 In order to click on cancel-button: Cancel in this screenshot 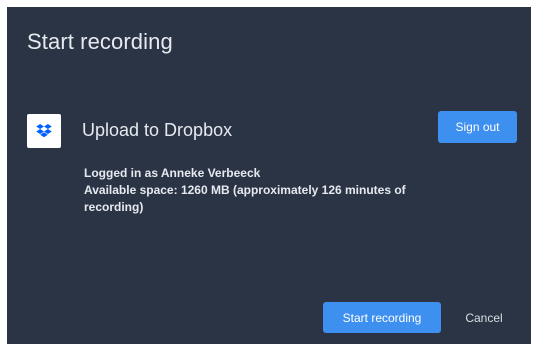, I will do `click(484, 317)`.